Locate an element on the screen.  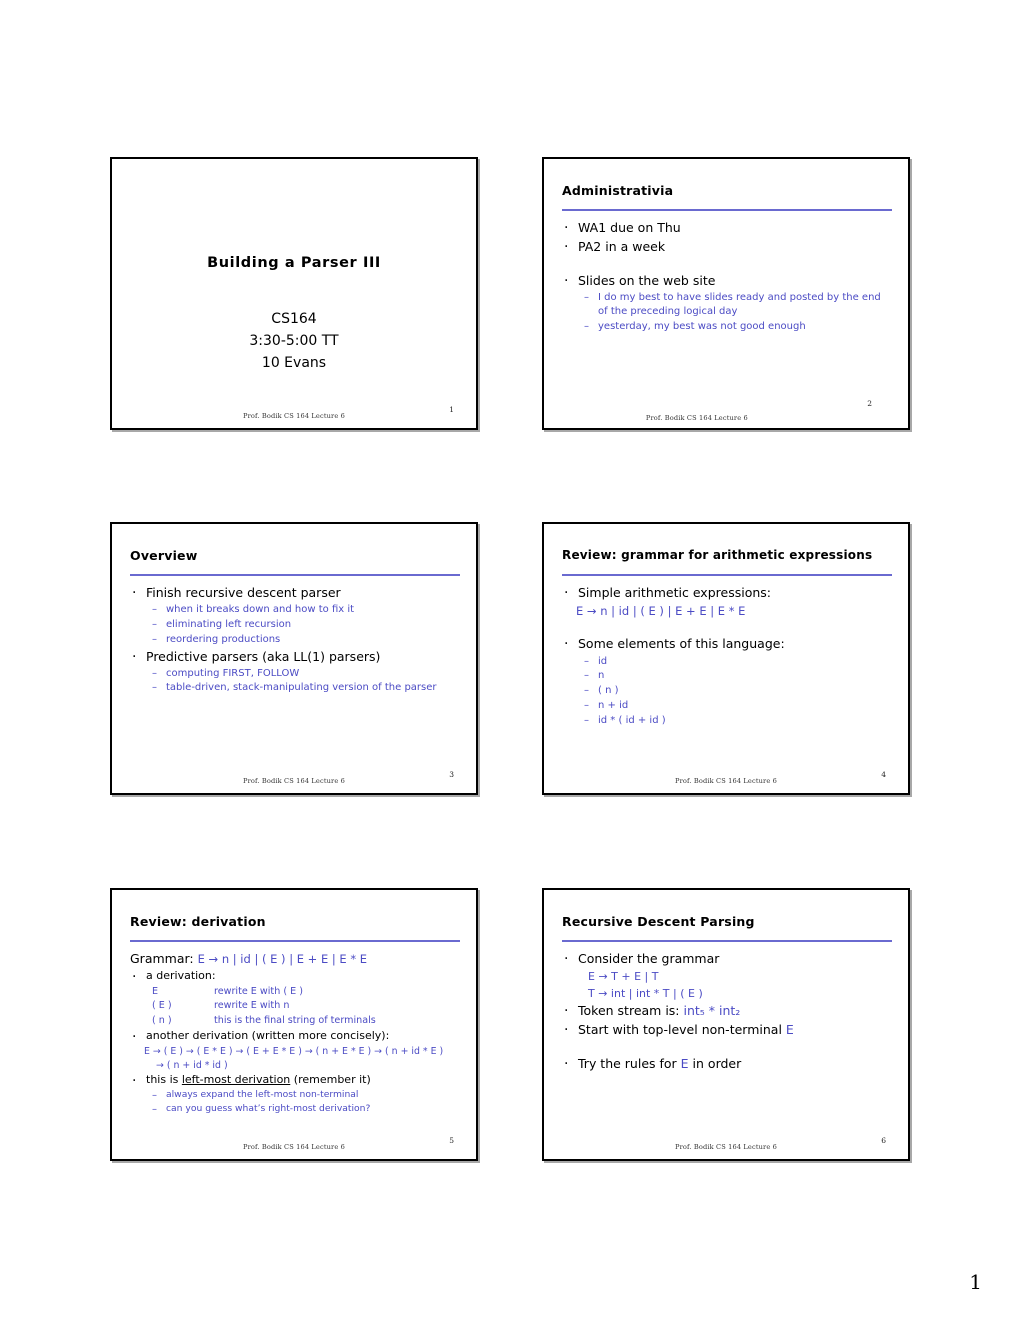
slide-5-sub-bullet-1: always expand the left-most non-terminal is located at coordinates (297, 1095).